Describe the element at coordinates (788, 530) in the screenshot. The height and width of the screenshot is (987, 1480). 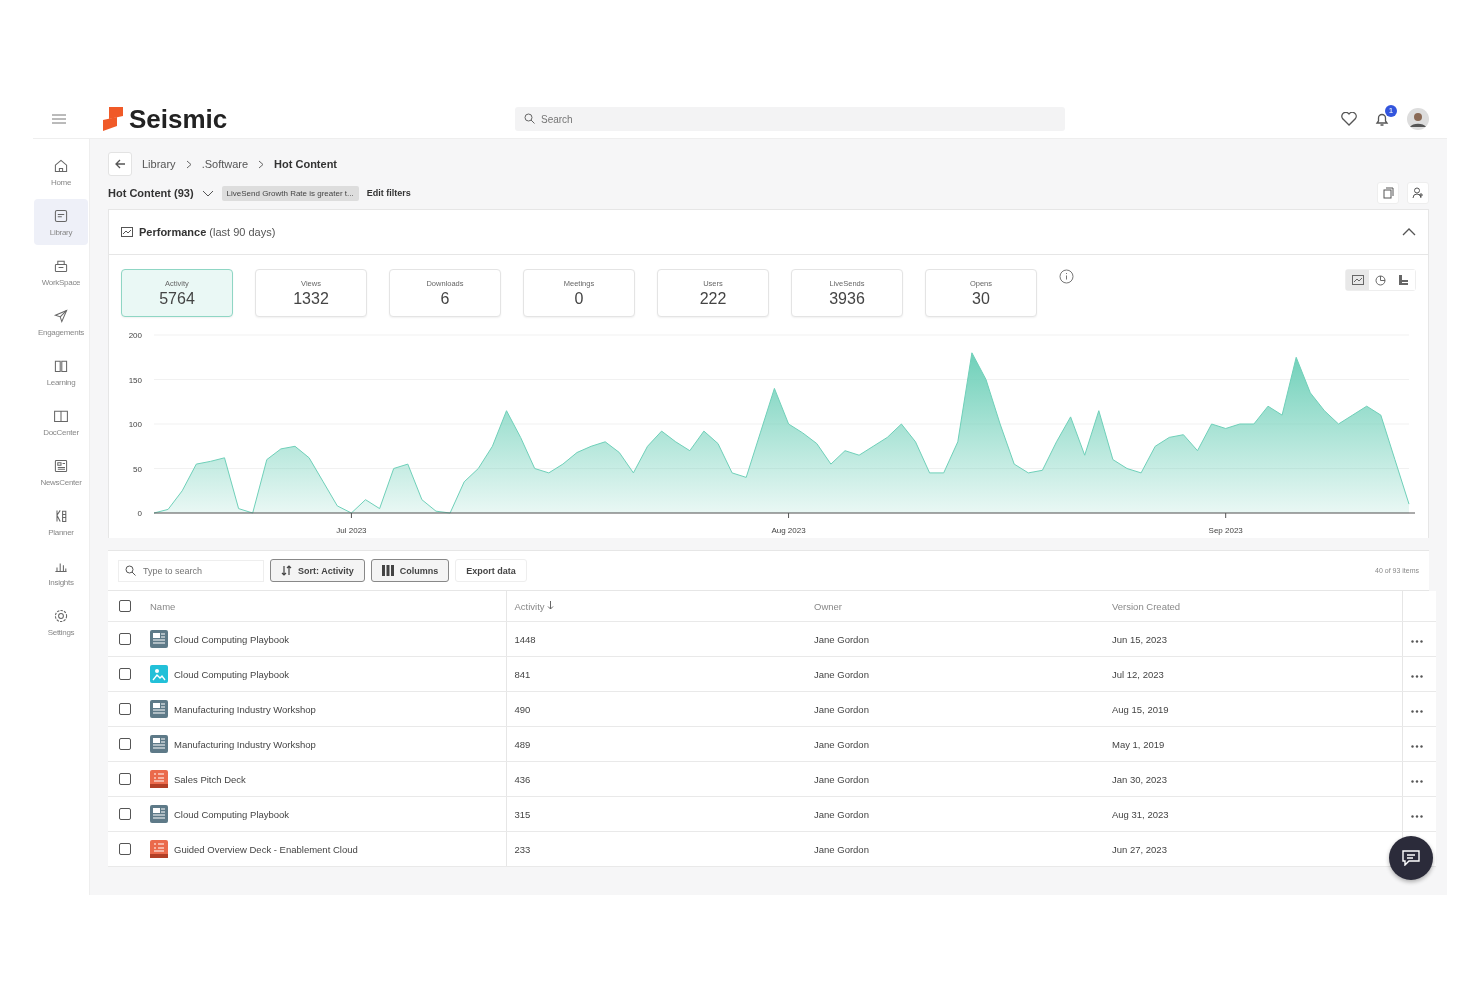
I see `x-tick-label: Aug 2023` at that location.